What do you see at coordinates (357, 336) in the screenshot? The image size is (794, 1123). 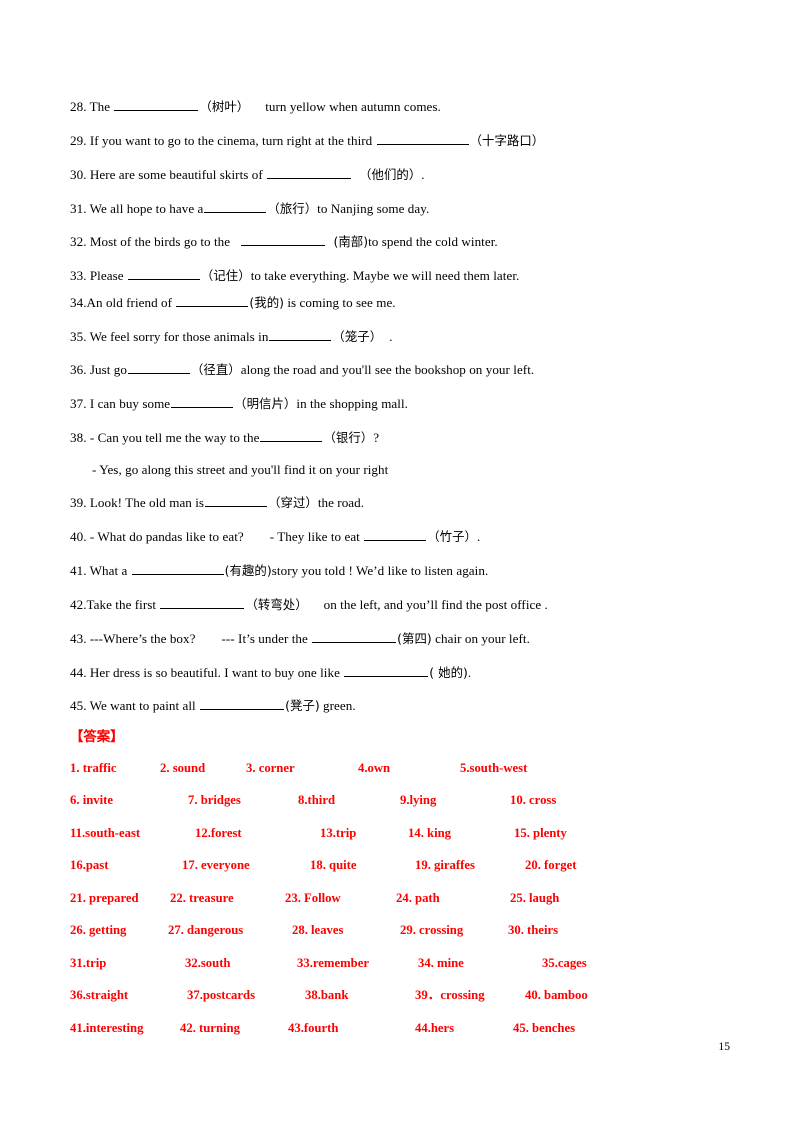 I see `q35-chinese-hint: （笼子）` at bounding box center [357, 336].